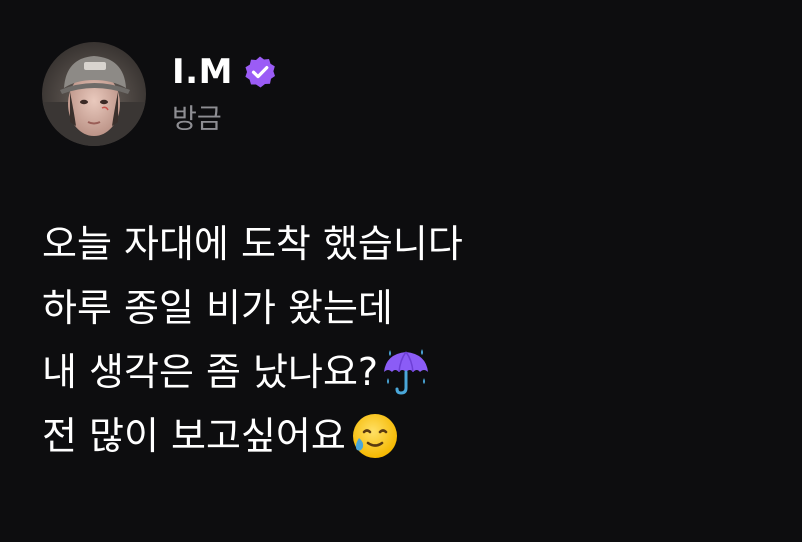 Image resolution: width=802 pixels, height=542 pixels. I want to click on post-header: I.M 방금, so click(159, 94).